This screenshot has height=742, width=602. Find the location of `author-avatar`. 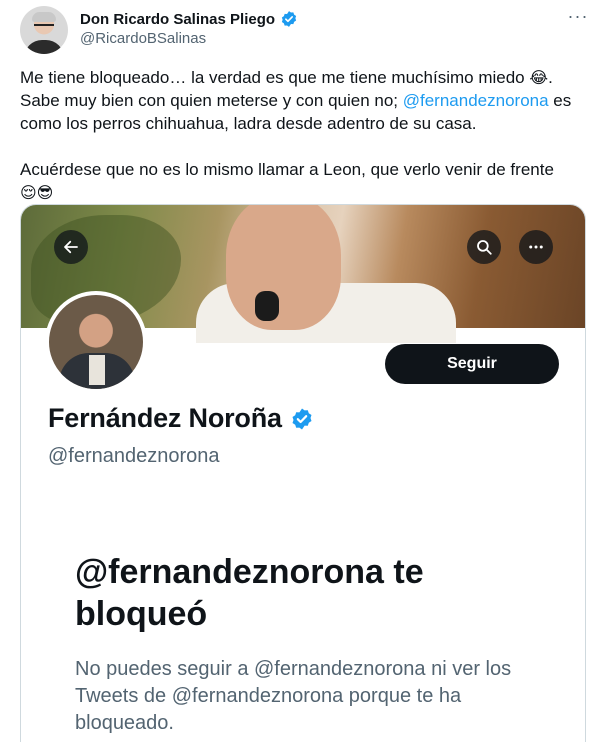

author-avatar is located at coordinates (44, 30).